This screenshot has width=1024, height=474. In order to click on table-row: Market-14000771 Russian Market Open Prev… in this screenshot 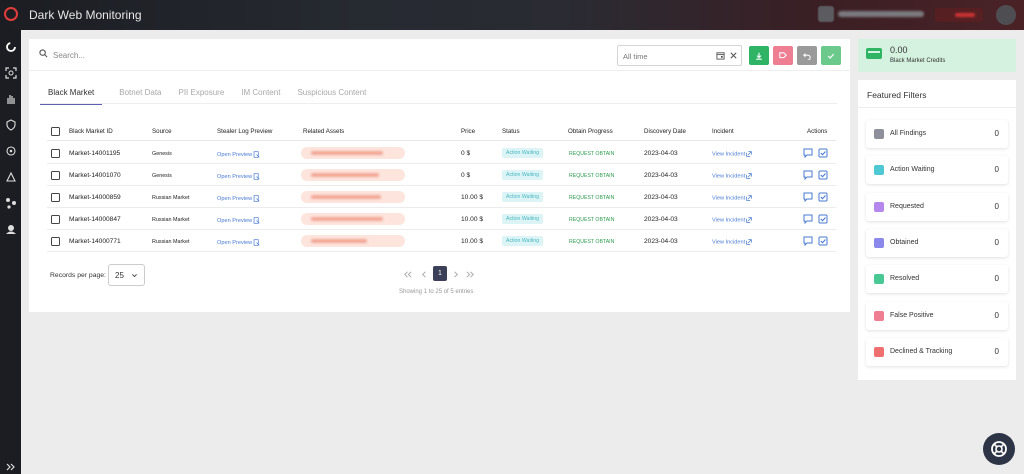, I will do `click(441, 241)`.